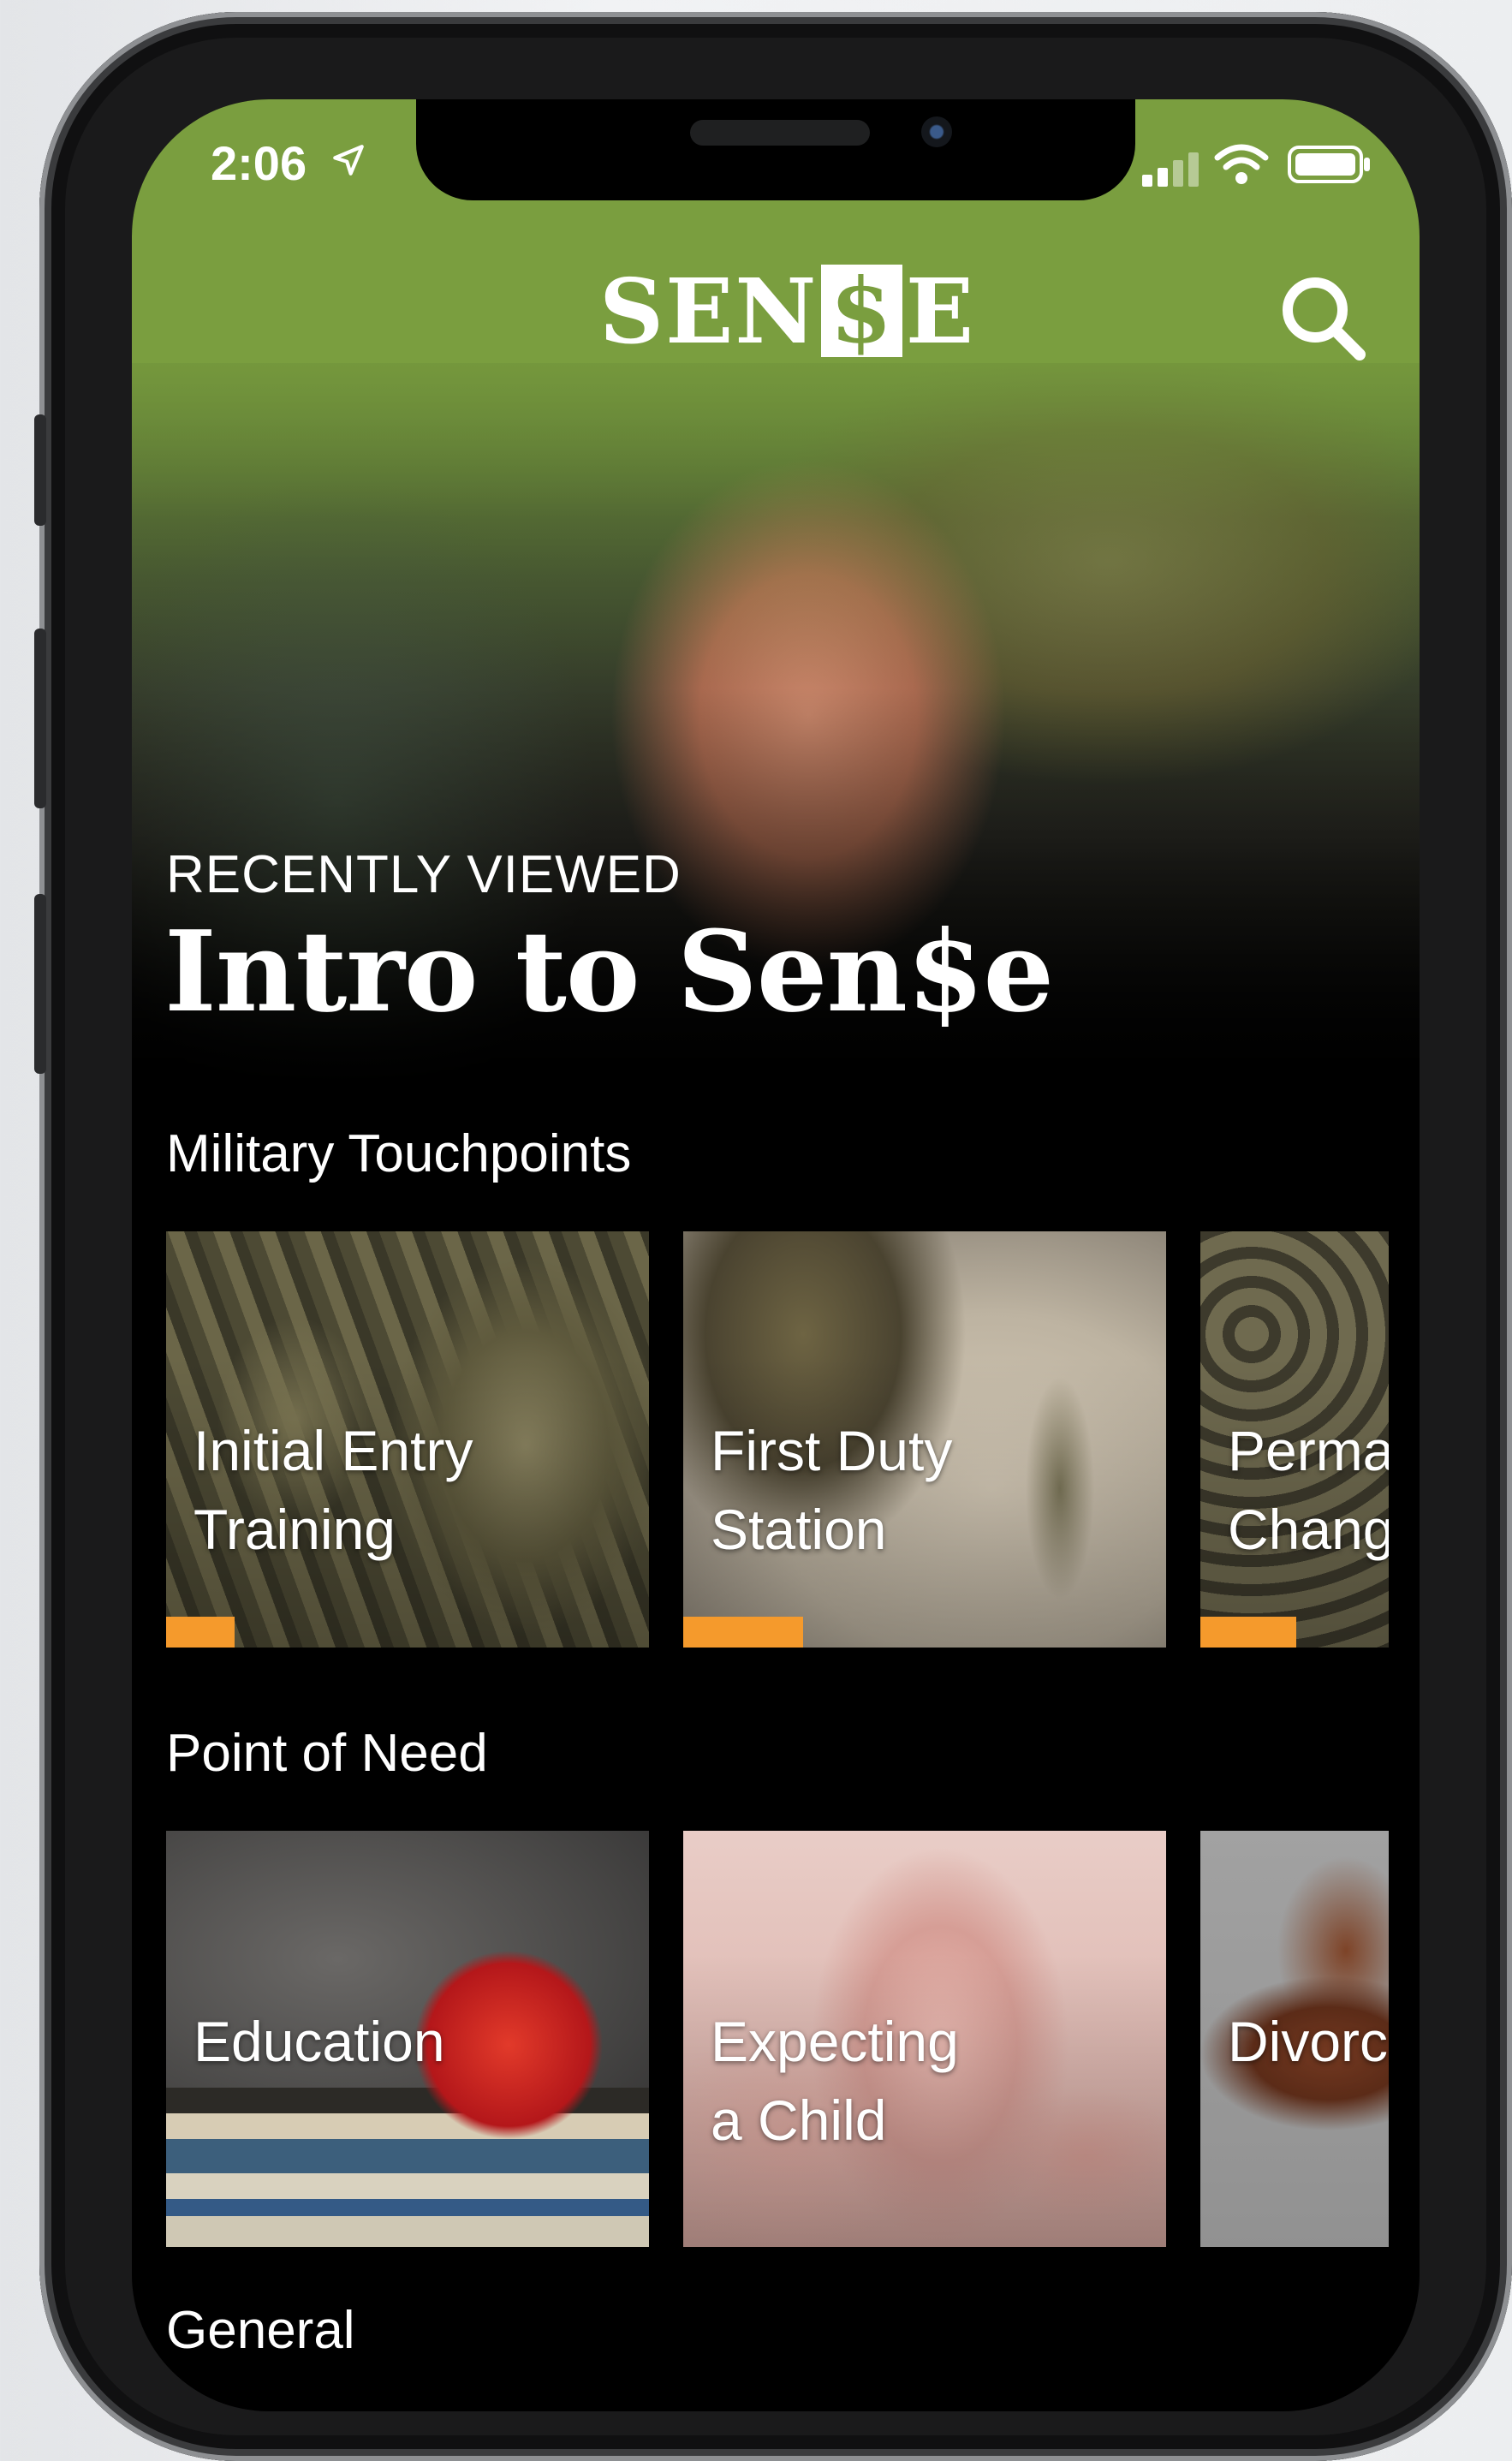 Image resolution: width=1512 pixels, height=2461 pixels. I want to click on front-camera, so click(936, 131).